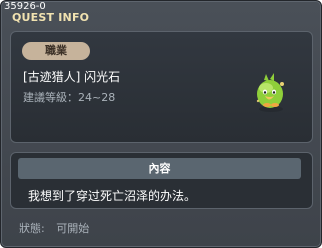 Image resolution: width=322 pixels, height=248 pixels. Describe the element at coordinates (73, 228) in the screenshot. I see `status-value: 可開始` at that location.